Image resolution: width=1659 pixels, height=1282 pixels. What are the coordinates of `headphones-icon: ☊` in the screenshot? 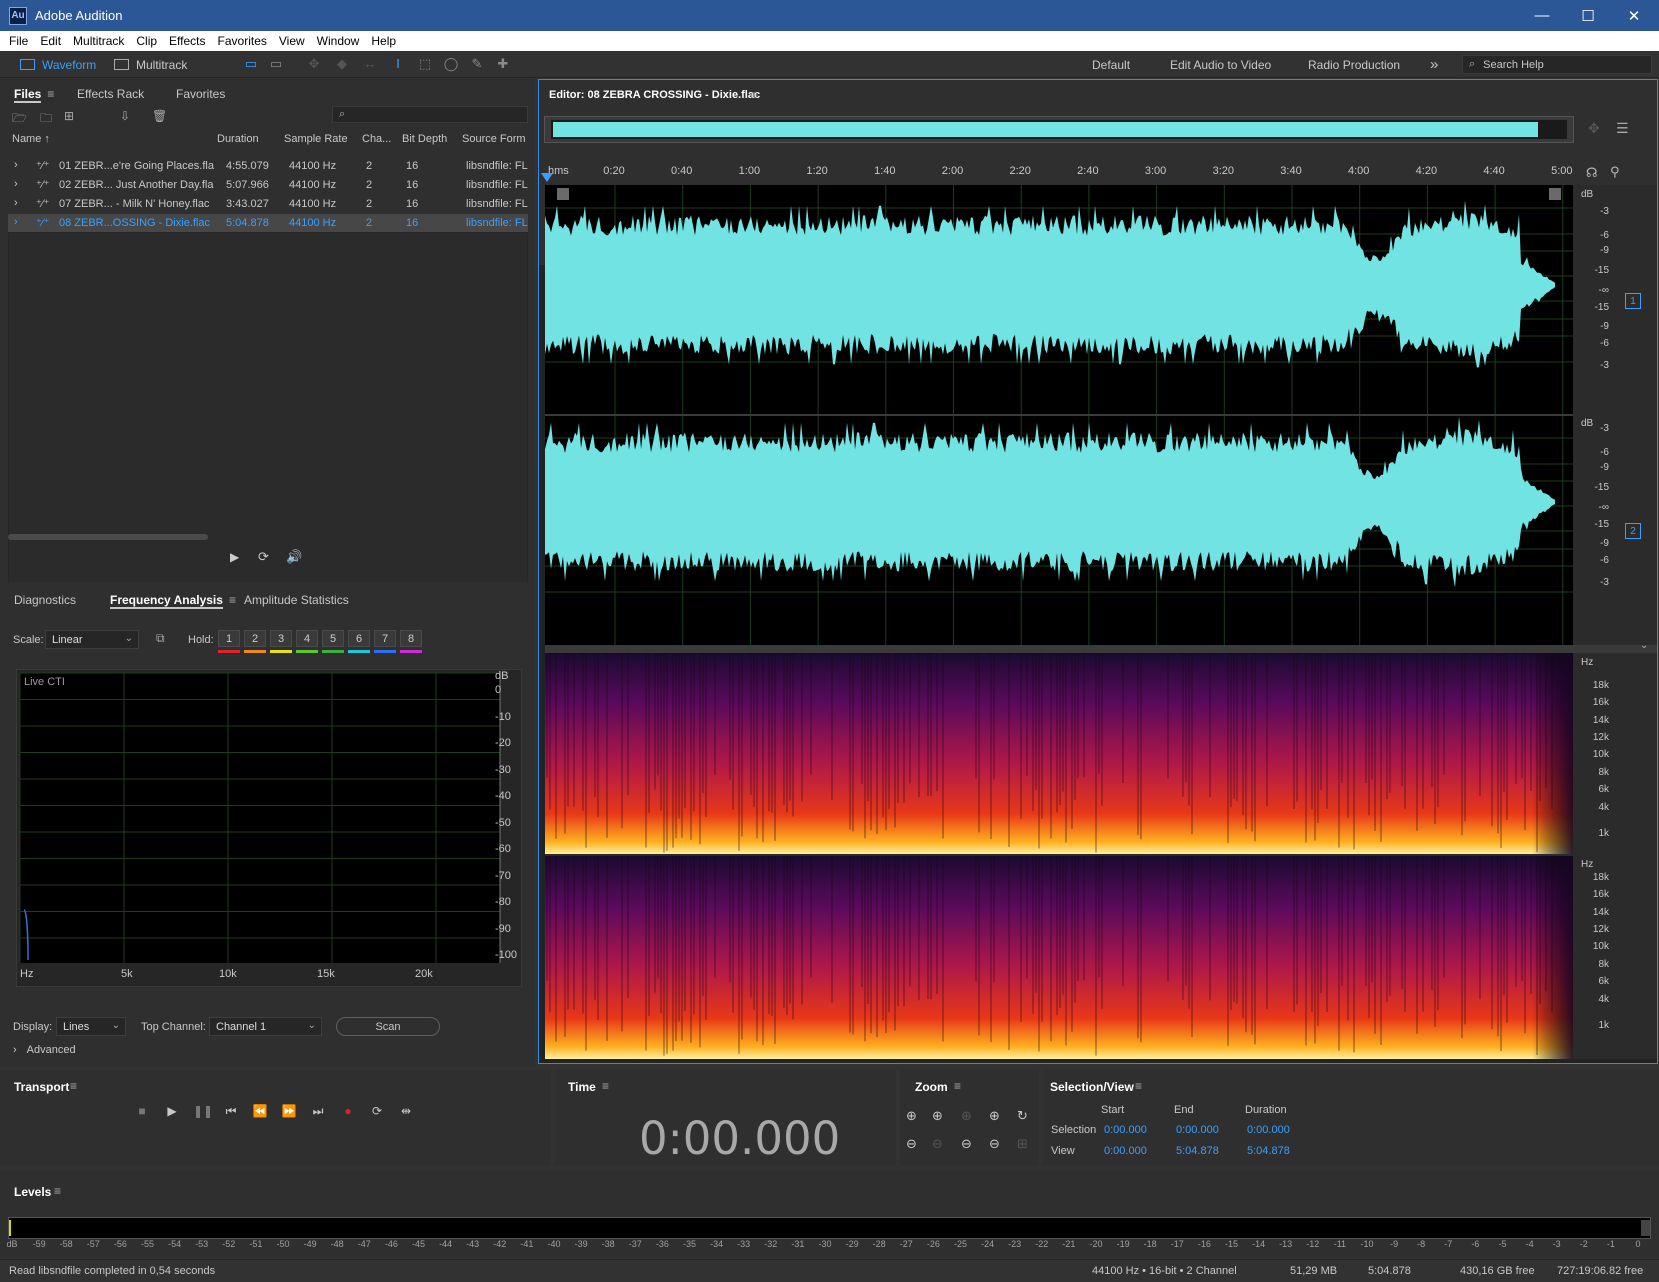 It's located at (1592, 173).